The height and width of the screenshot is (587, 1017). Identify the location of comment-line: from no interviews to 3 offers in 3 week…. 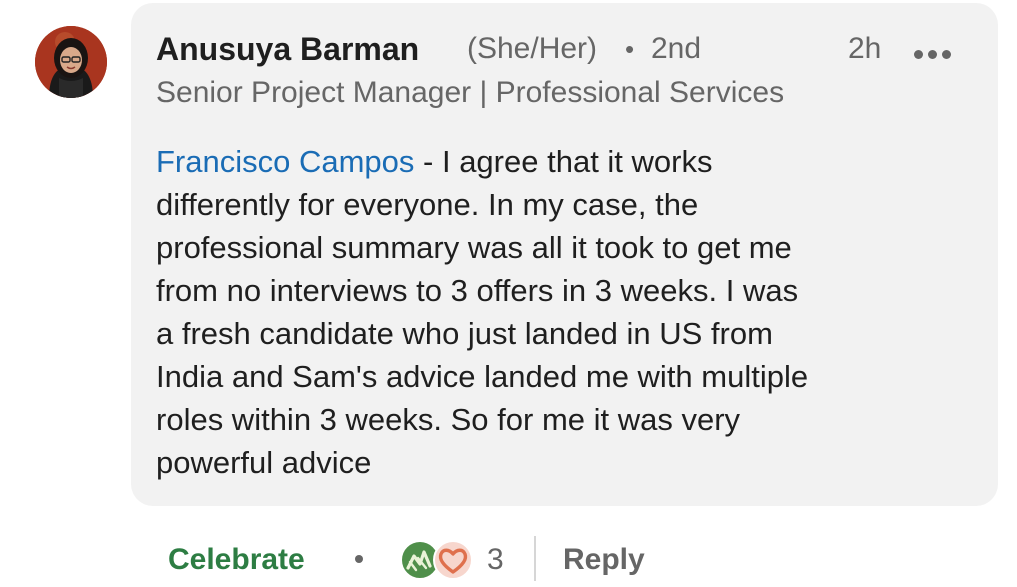
(477, 290).